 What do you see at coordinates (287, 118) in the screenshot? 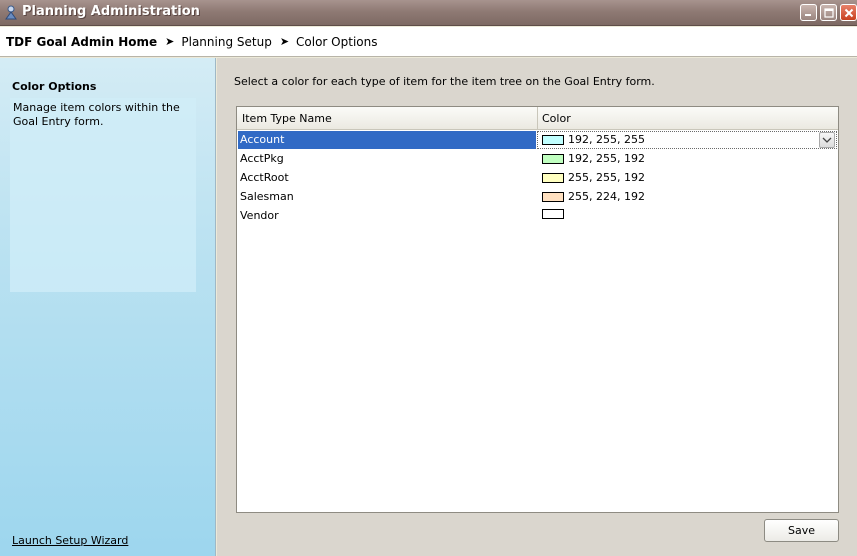
I see `column-header-item-type-name: Item Type Name` at bounding box center [287, 118].